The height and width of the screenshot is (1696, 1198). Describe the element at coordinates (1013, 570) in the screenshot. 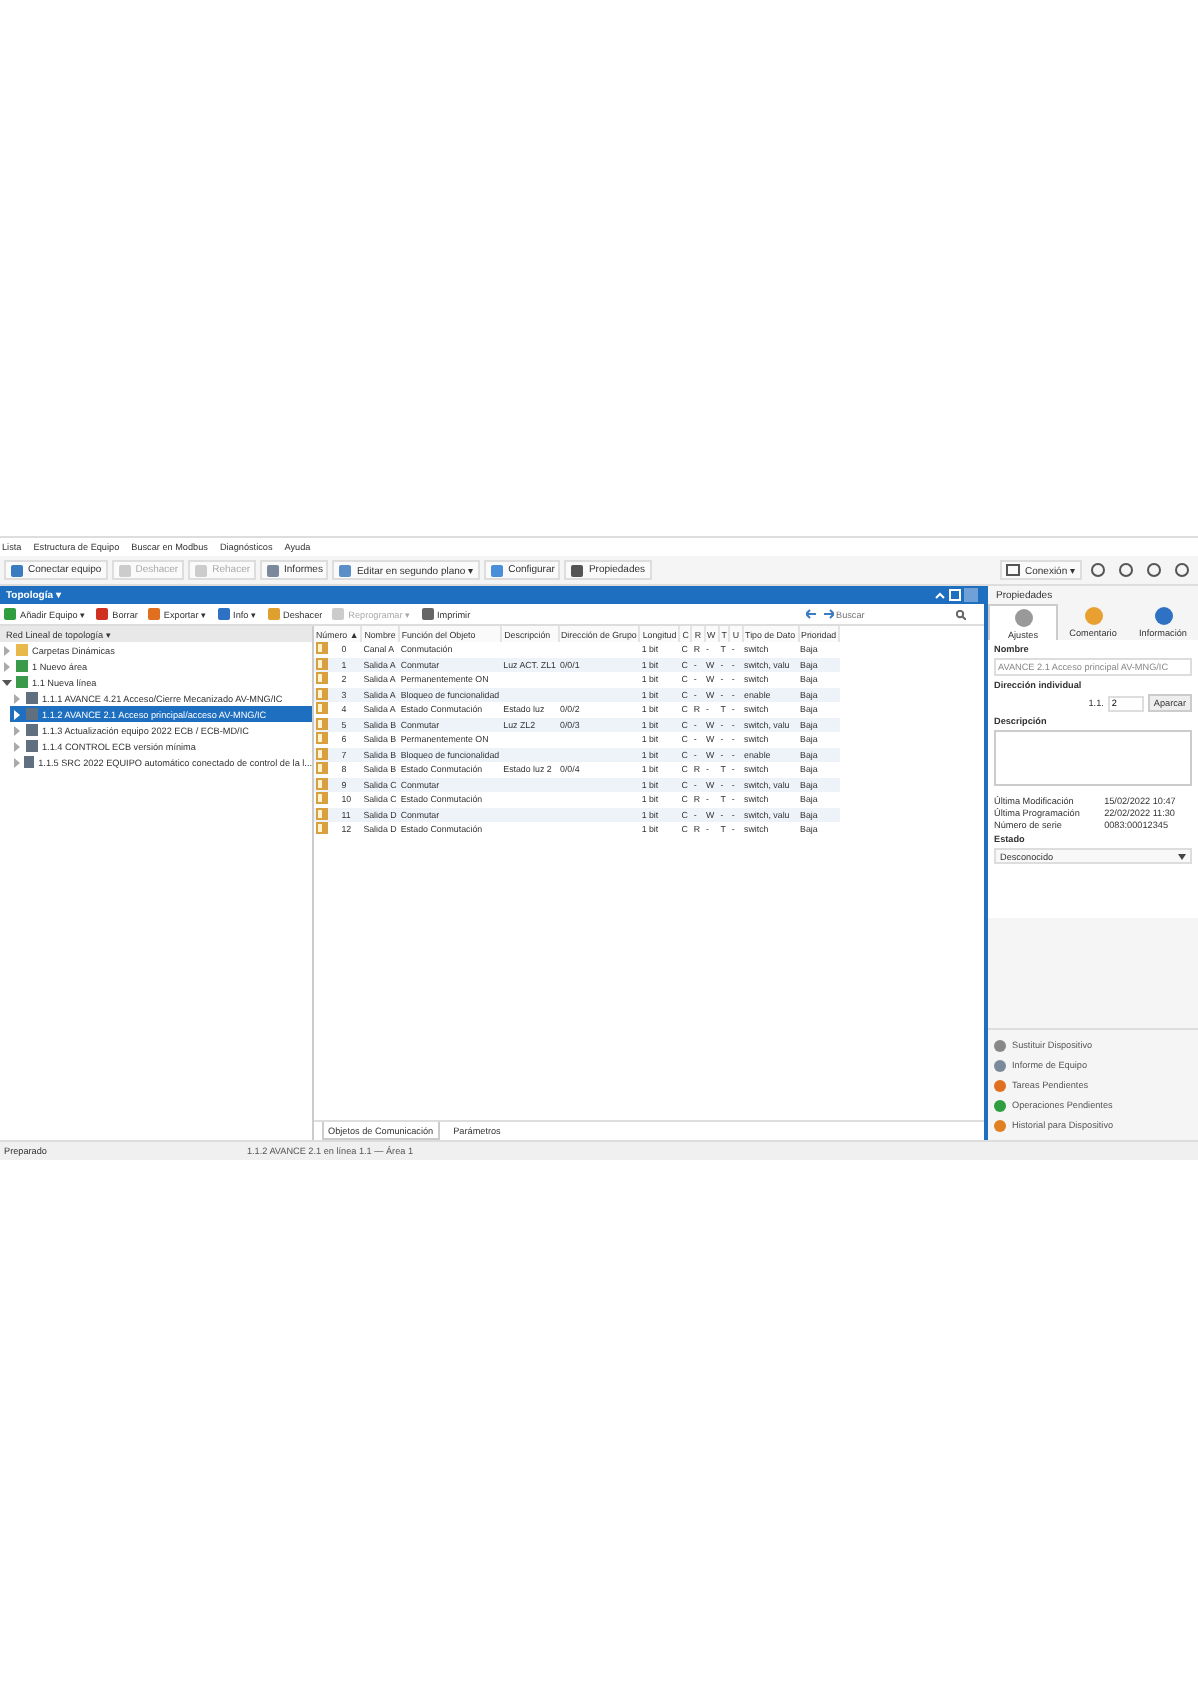

I see `monitor-icon` at that location.